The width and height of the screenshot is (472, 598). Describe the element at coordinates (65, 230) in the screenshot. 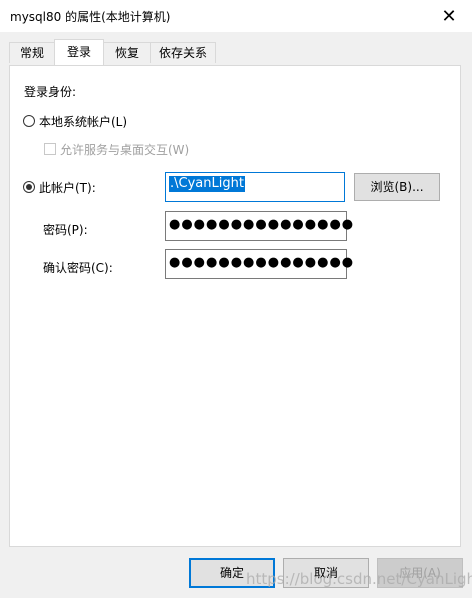

I see `password-label: 密码(P):` at that location.